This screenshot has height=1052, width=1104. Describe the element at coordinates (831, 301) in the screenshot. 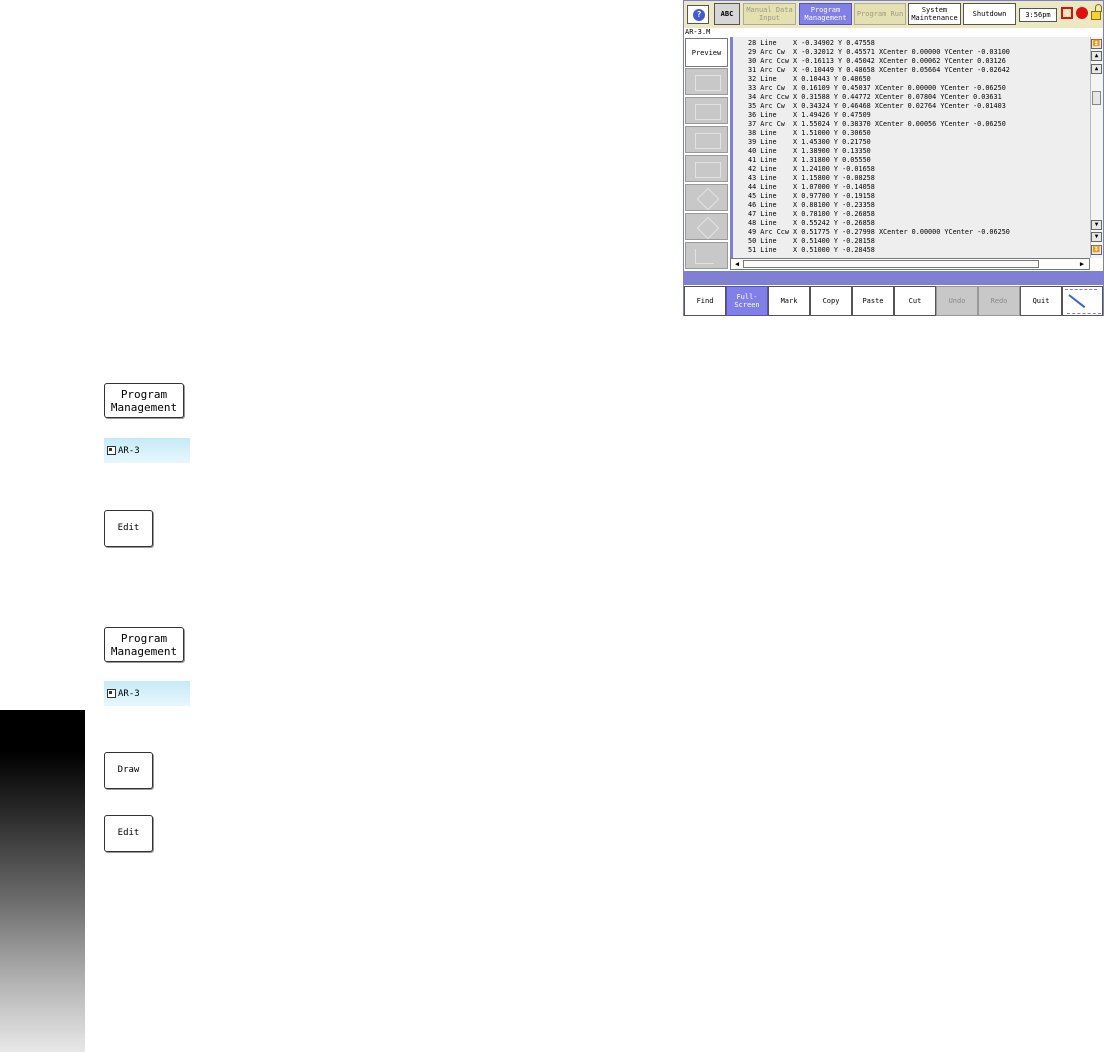

I see `copy-button: Copy` at that location.